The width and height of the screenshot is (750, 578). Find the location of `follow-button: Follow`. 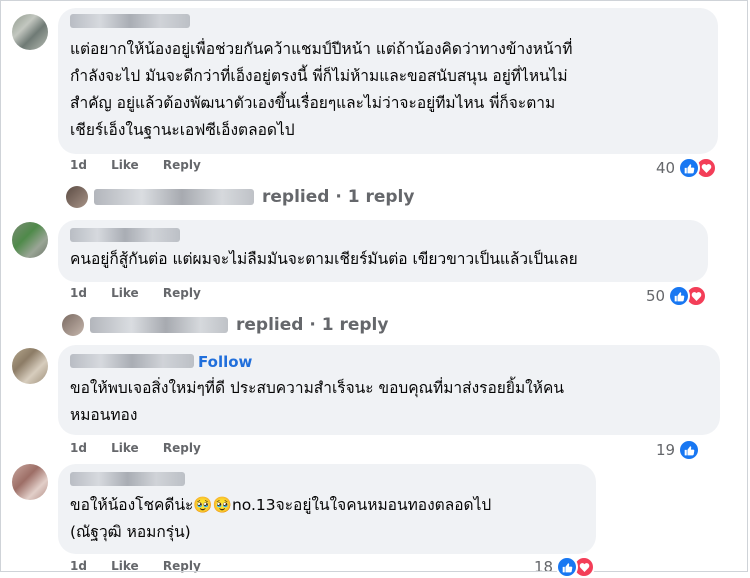

follow-button: Follow is located at coordinates (225, 362).